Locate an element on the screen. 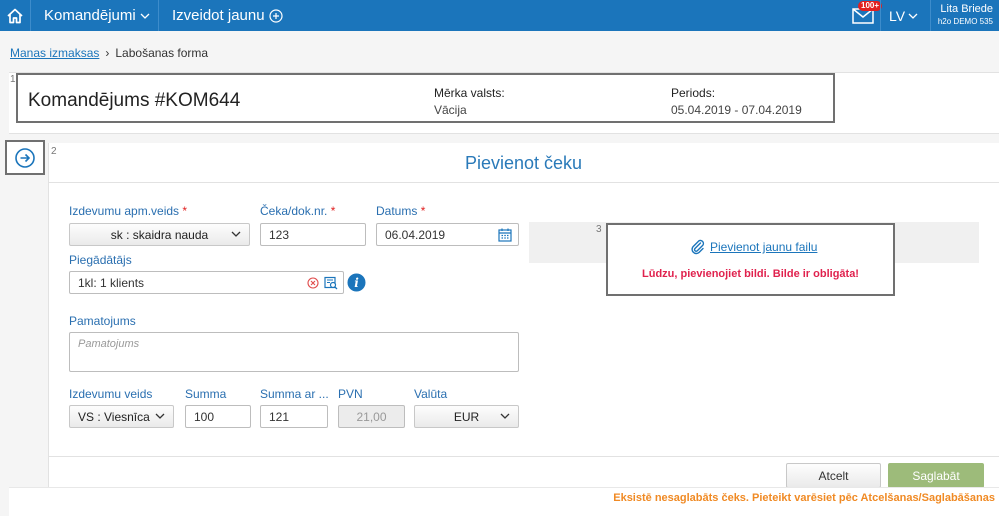  calendar-icon is located at coordinates (505, 235).